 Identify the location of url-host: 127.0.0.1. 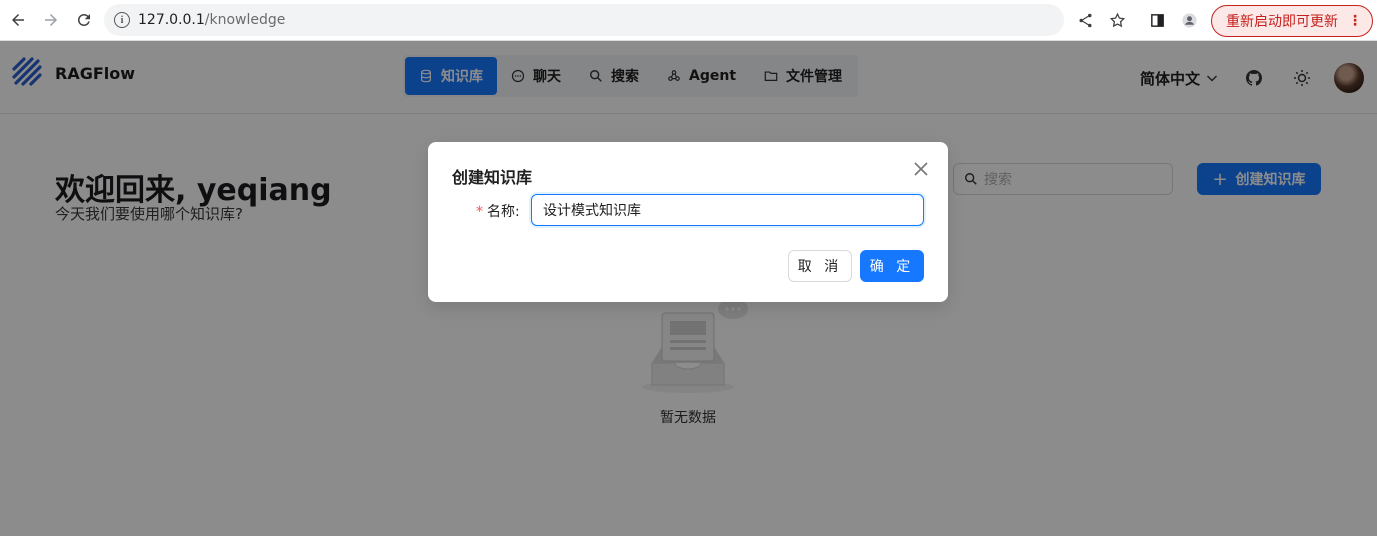
(171, 20).